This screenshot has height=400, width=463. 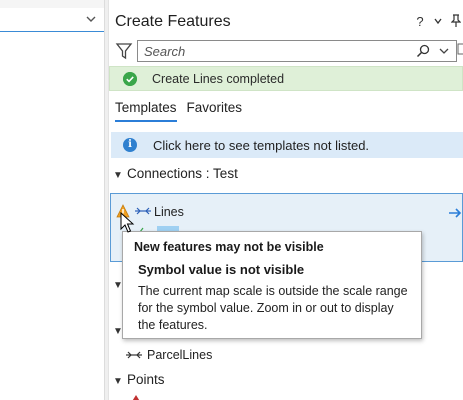 I want to click on info-icon: i, so click(x=130, y=145).